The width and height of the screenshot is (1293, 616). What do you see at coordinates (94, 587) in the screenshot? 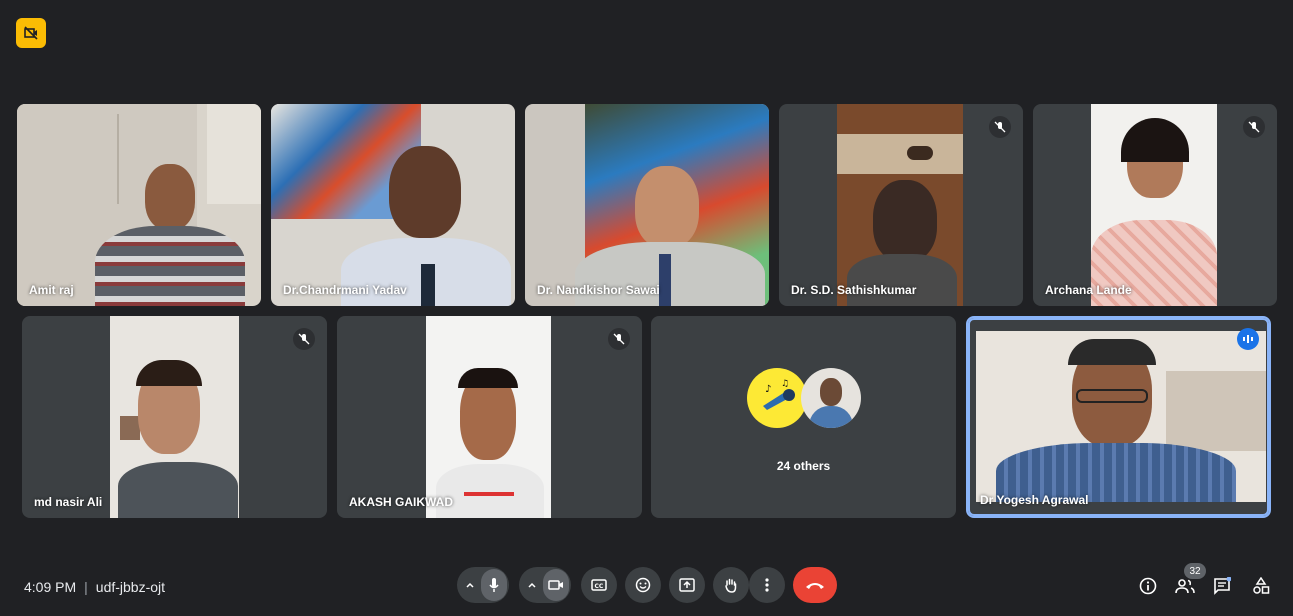
I see `meeting-info: 4:09 PM | udf-jbbz-ojt` at bounding box center [94, 587].